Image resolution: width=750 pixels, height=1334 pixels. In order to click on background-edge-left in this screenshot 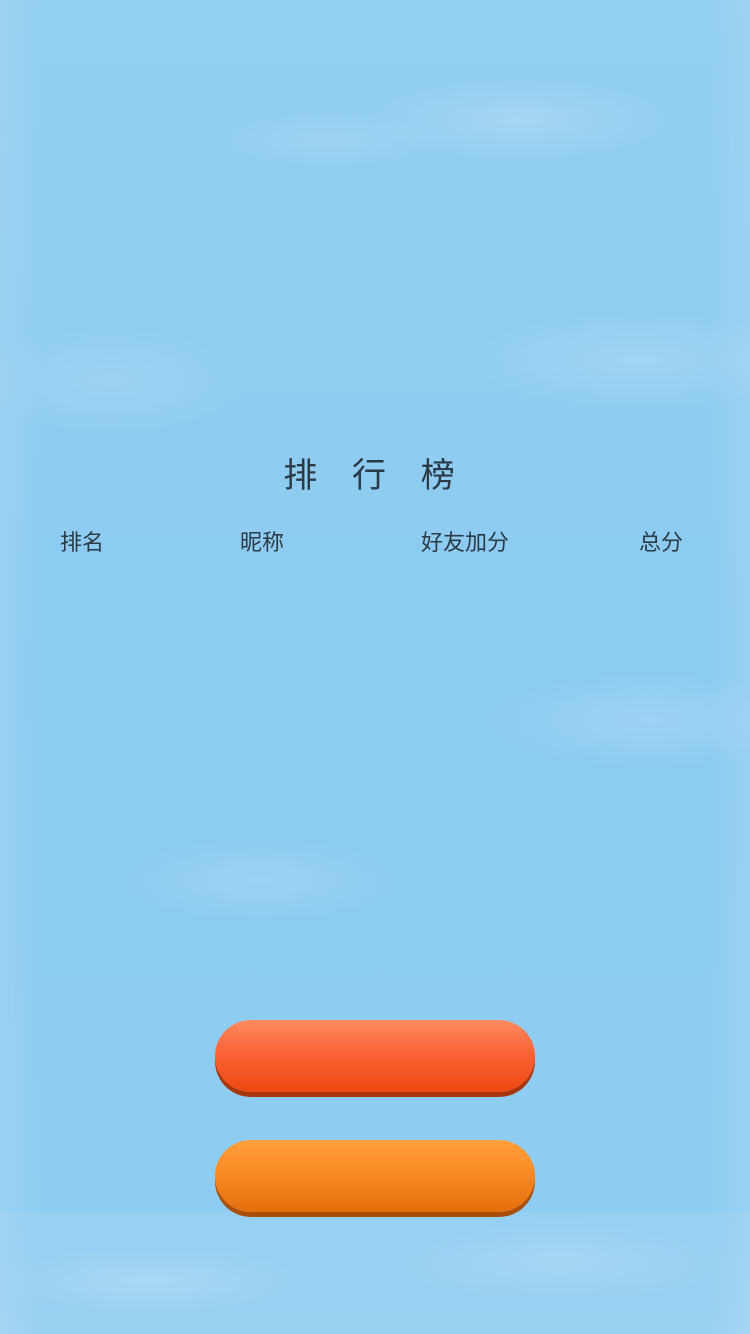, I will do `click(20, 667)`.